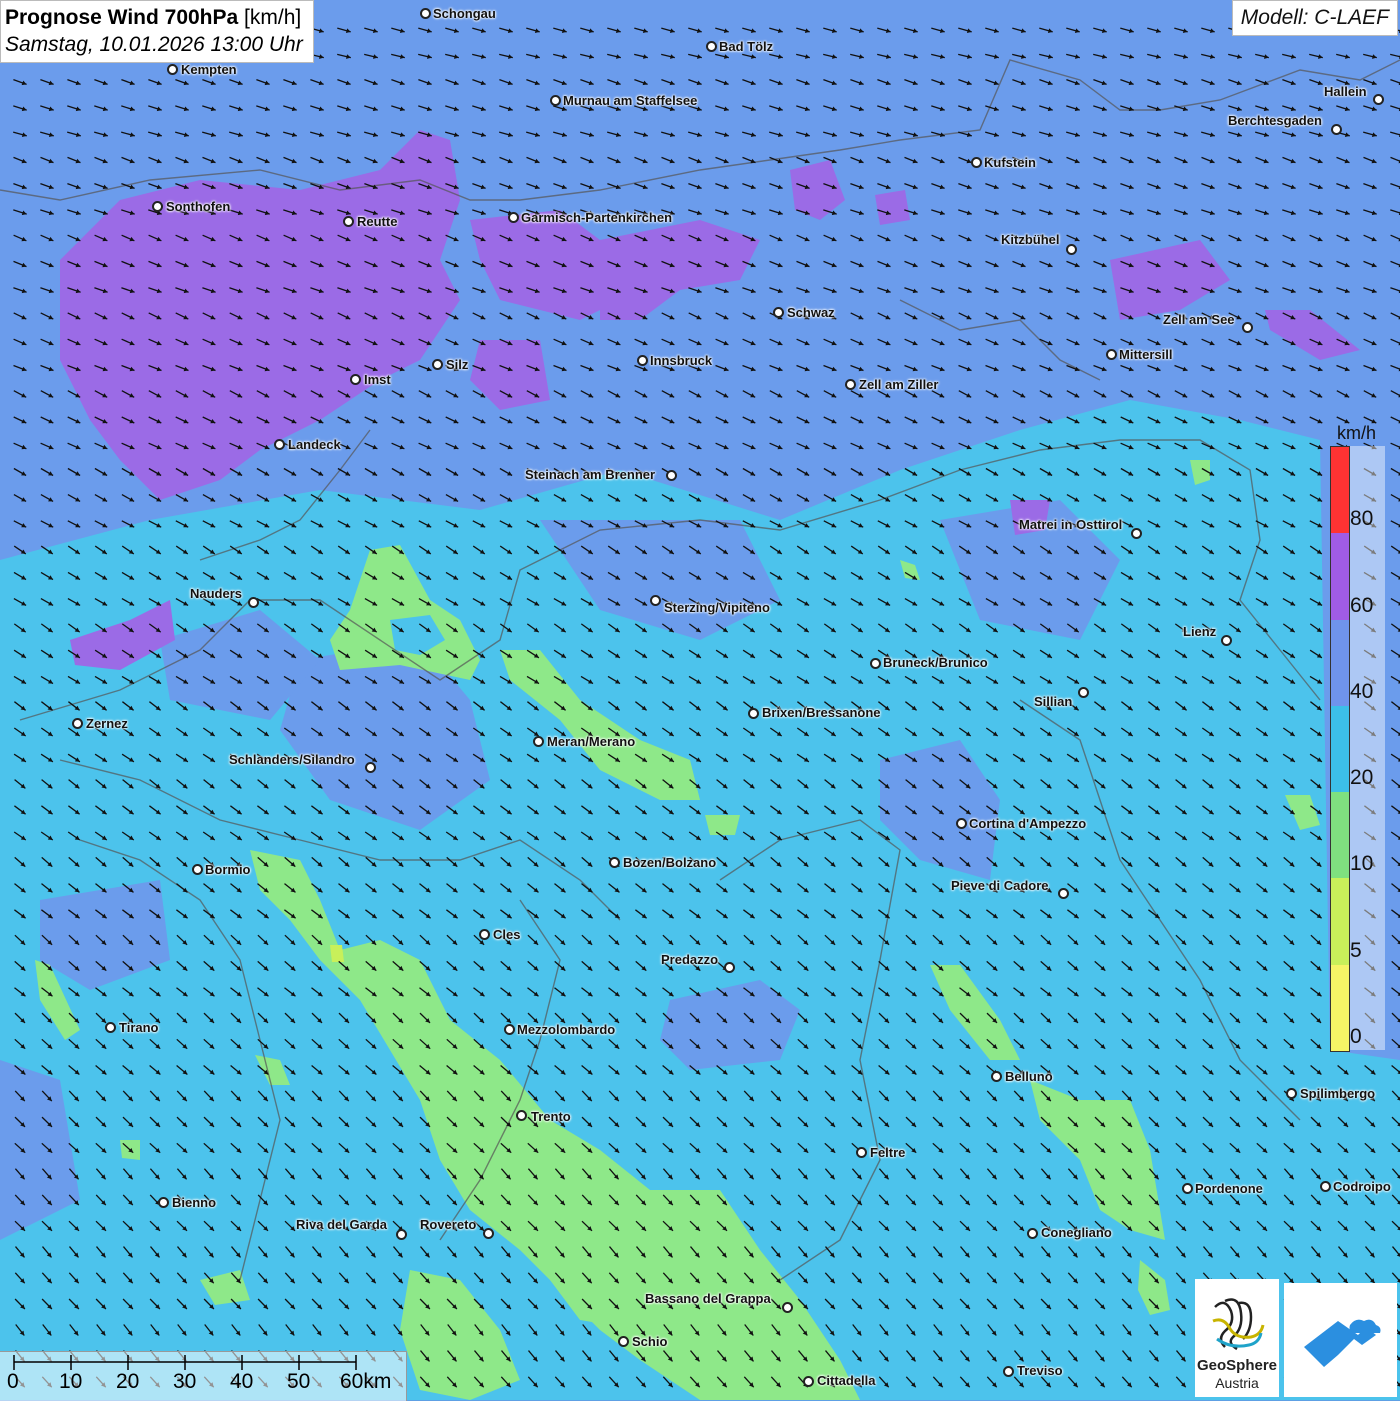  Describe the element at coordinates (1340, 1340) in the screenshot. I see `partner-logo` at that location.